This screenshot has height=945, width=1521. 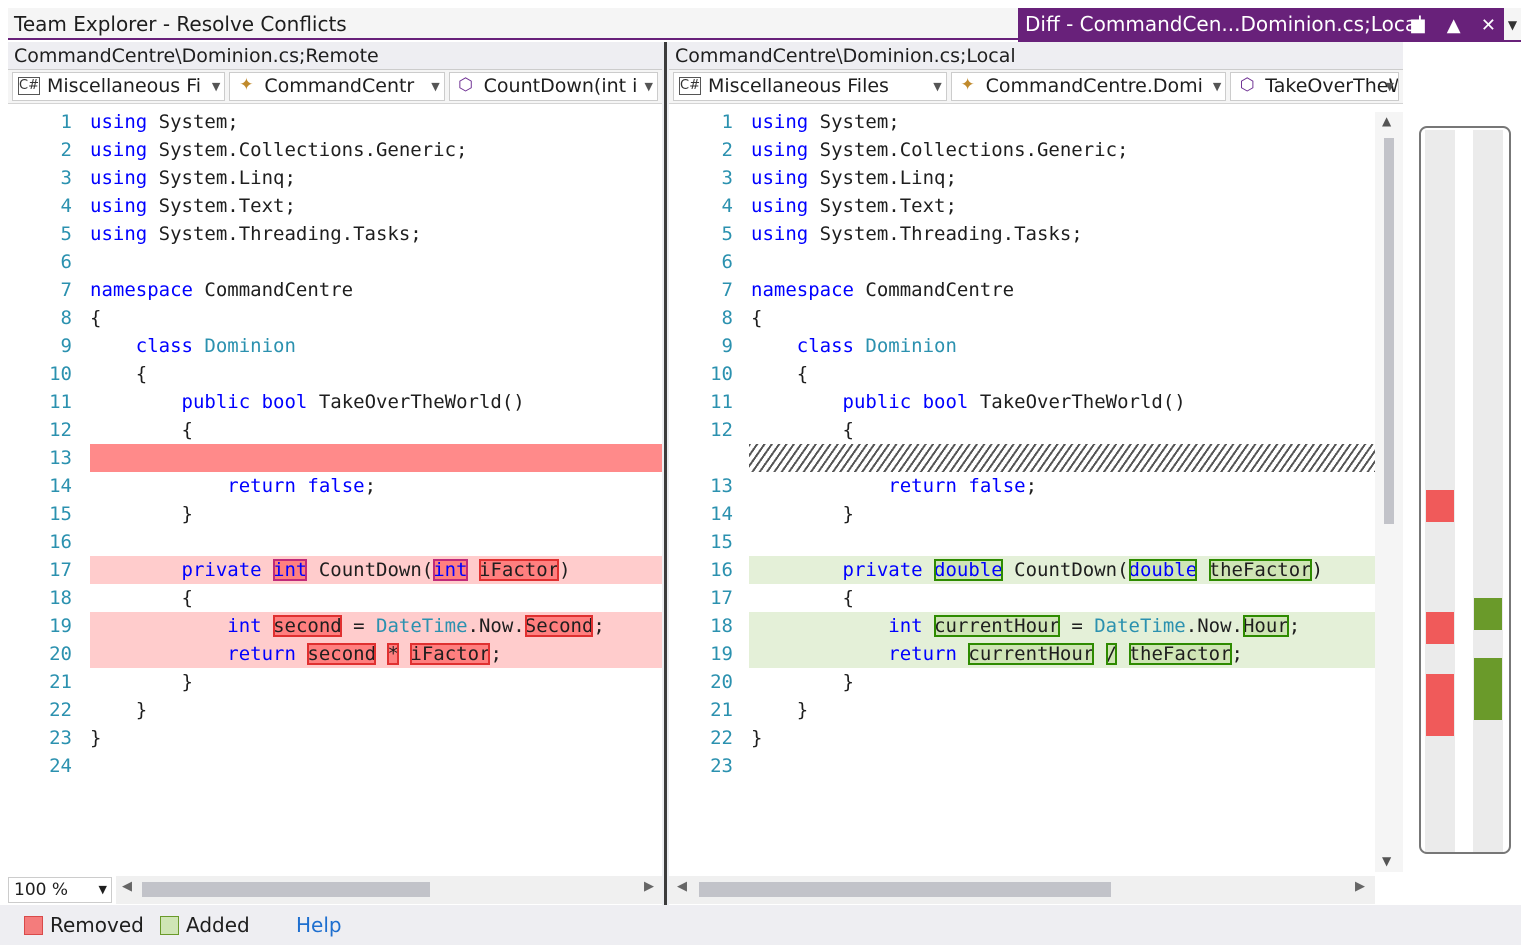 I want to click on diff-legend-bar: Removed Added Help, so click(x=760, y=925).